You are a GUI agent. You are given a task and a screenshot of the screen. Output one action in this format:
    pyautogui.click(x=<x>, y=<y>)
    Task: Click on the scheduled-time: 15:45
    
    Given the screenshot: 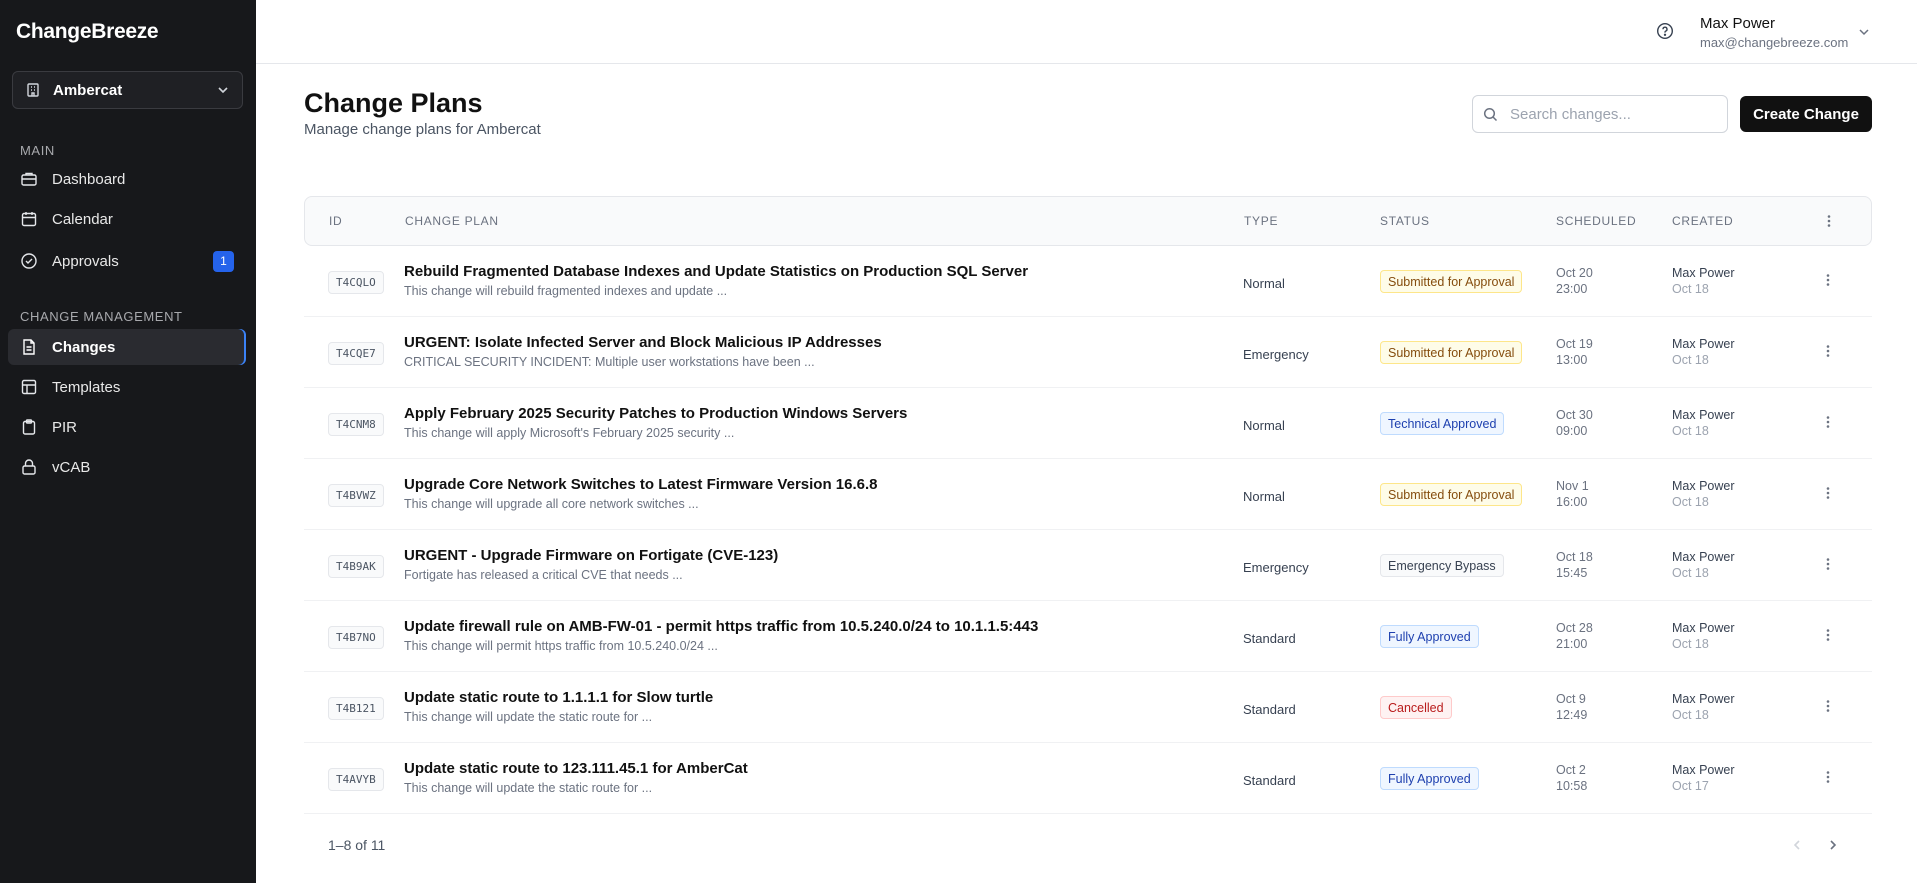 What is the action you would take?
    pyautogui.click(x=1572, y=573)
    